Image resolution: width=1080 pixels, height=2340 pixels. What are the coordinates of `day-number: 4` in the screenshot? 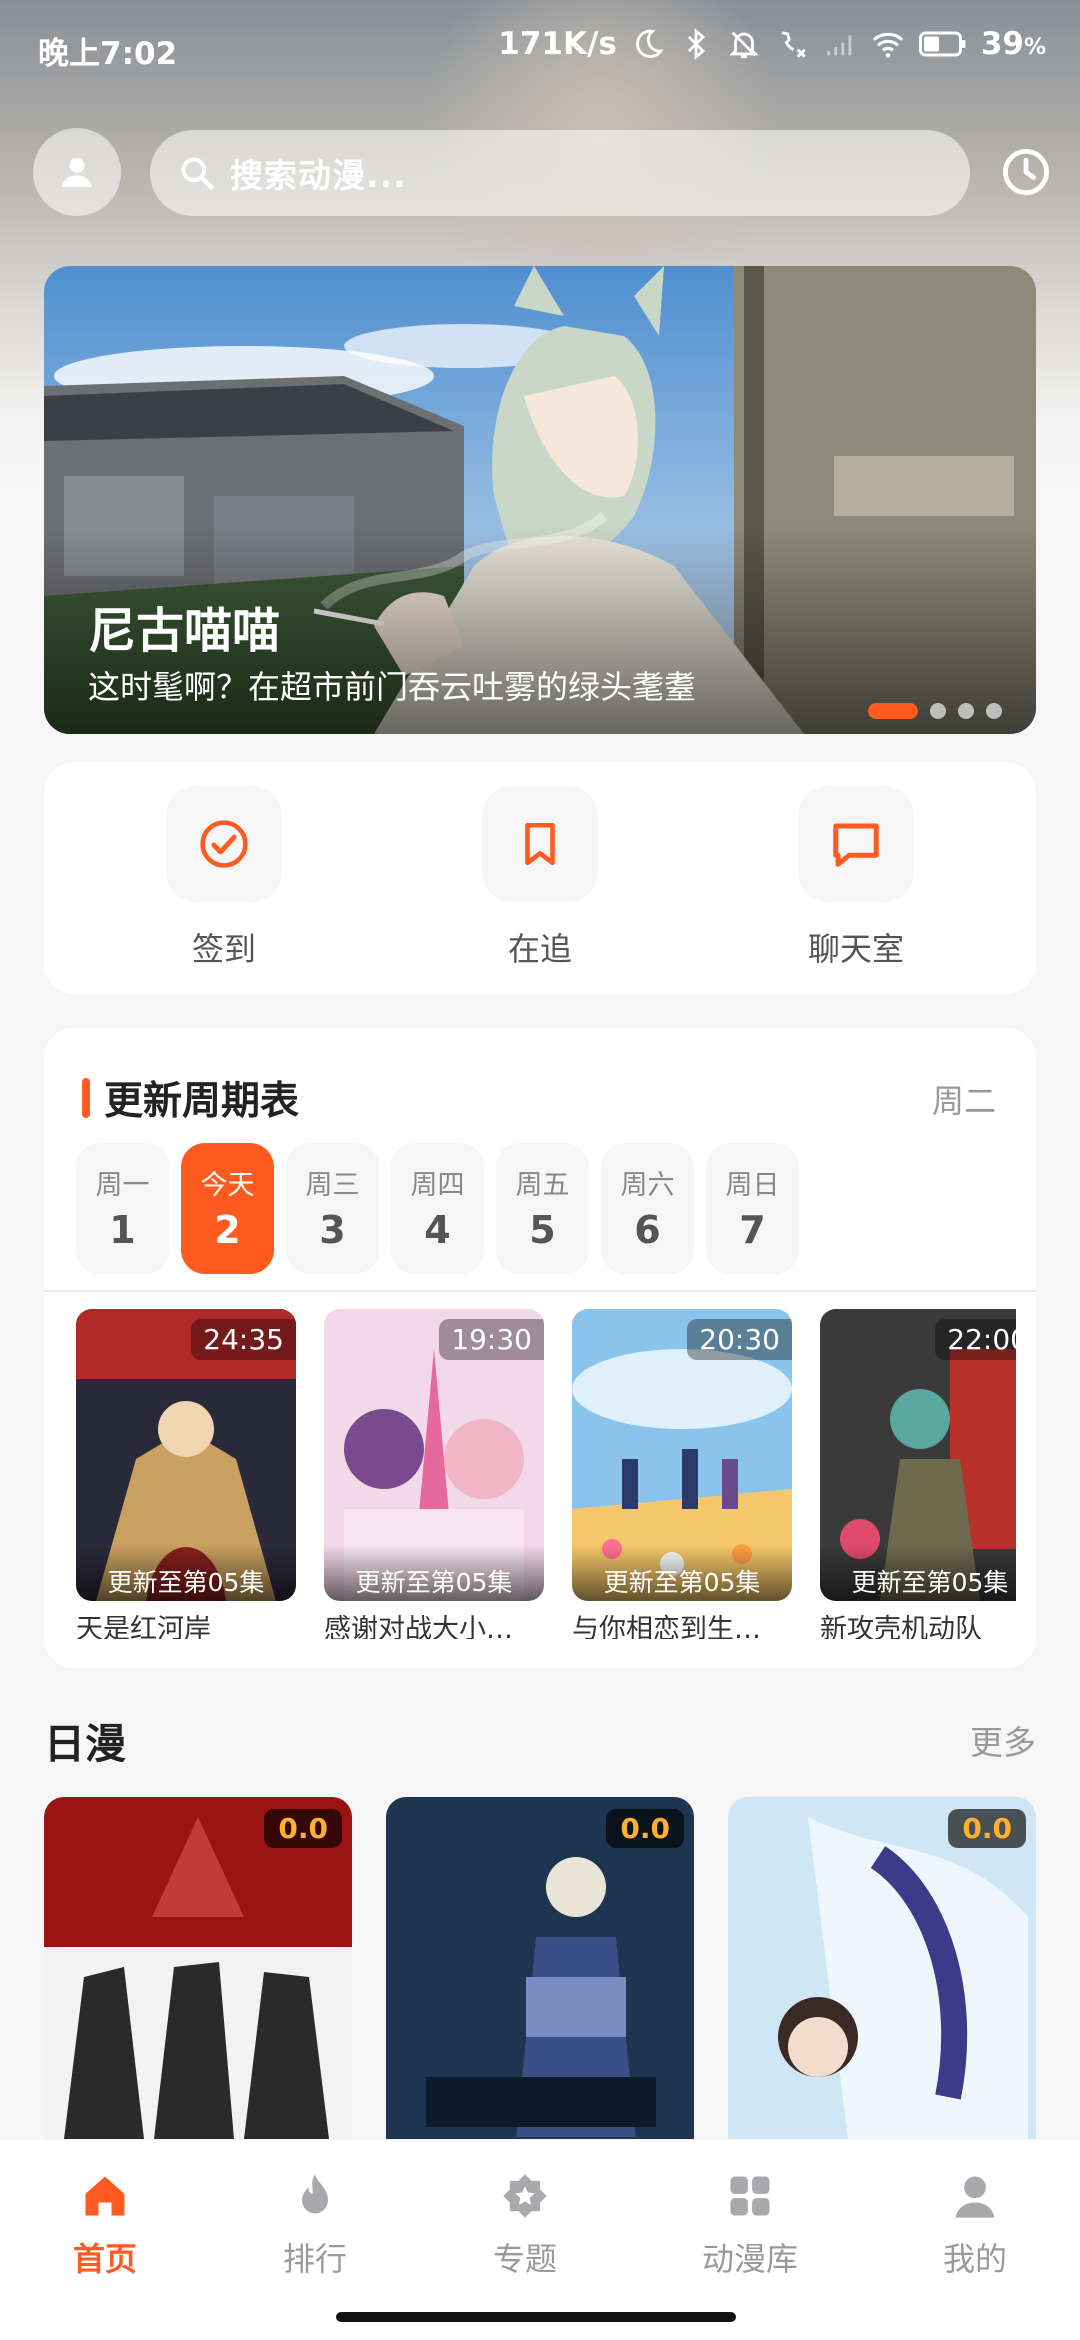 It's located at (437, 1230).